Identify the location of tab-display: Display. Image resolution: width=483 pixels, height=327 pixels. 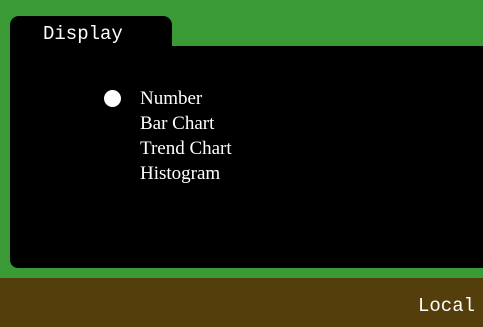
(91, 33).